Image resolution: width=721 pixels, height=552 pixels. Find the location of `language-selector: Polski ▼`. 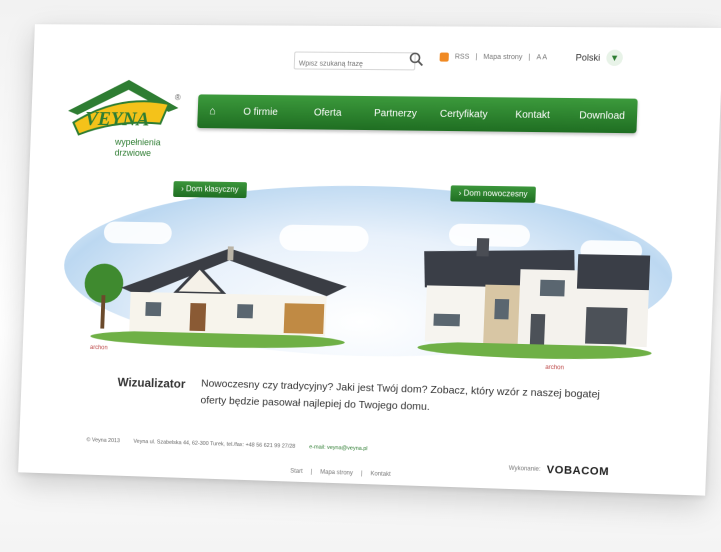

language-selector: Polski ▼ is located at coordinates (599, 57).